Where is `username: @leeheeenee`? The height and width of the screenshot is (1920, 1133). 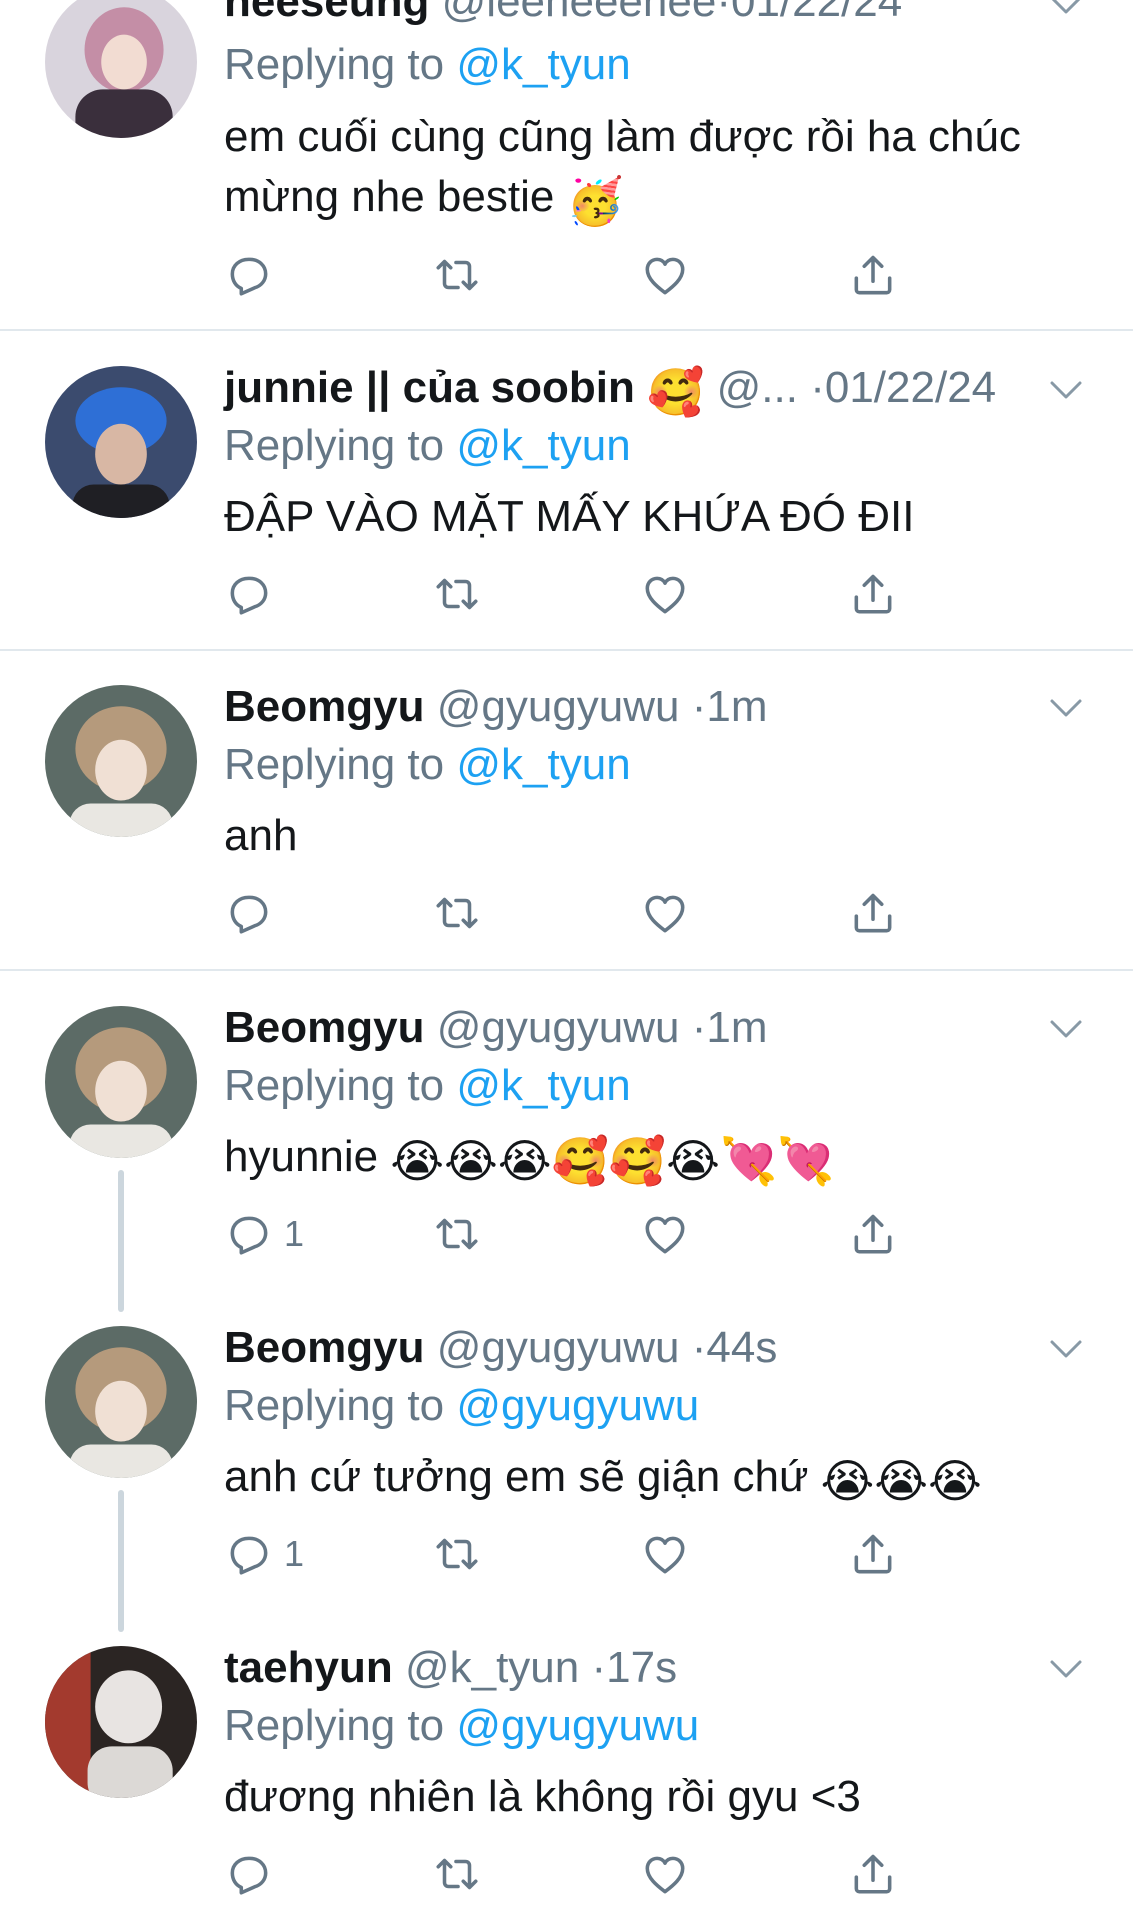
username: @leeheeenee is located at coordinates (579, 13).